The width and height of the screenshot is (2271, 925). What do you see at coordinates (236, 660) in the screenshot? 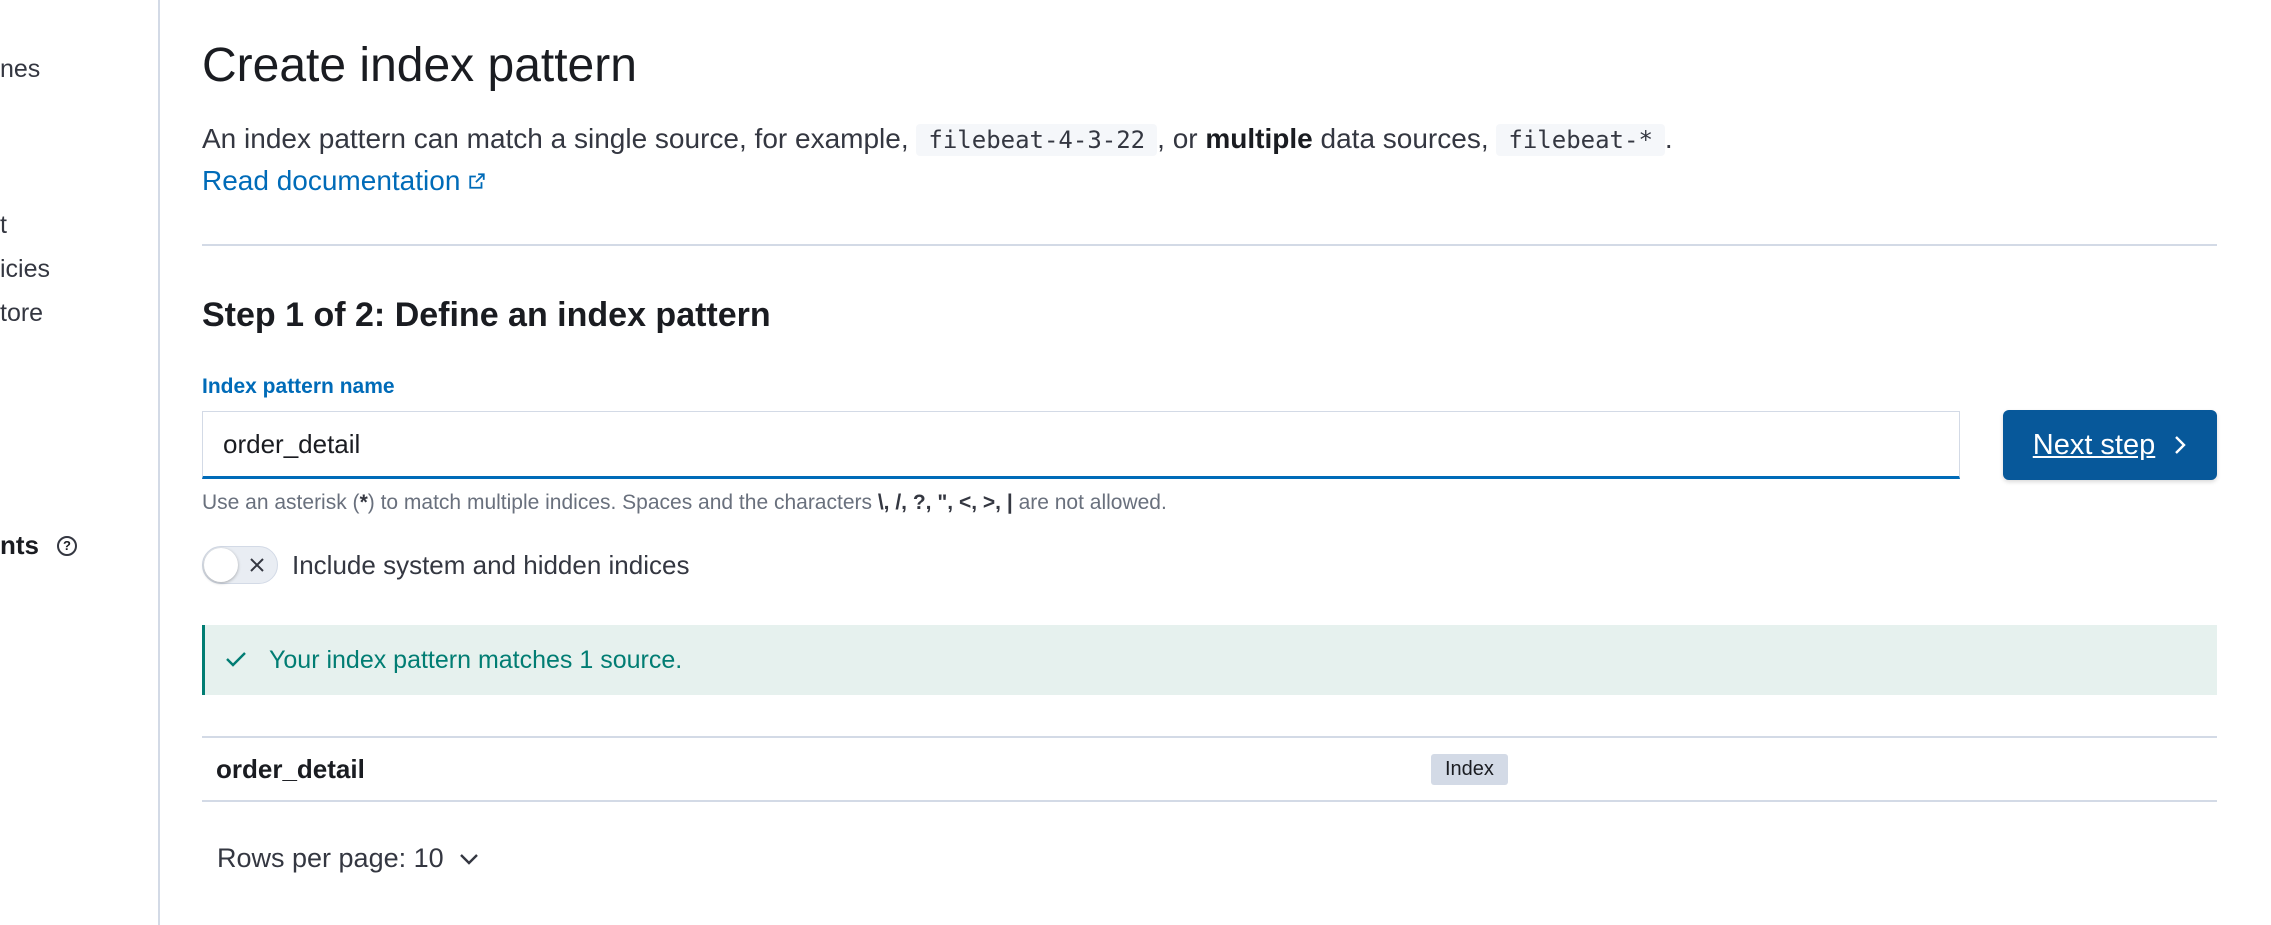
I see `check-icon` at bounding box center [236, 660].